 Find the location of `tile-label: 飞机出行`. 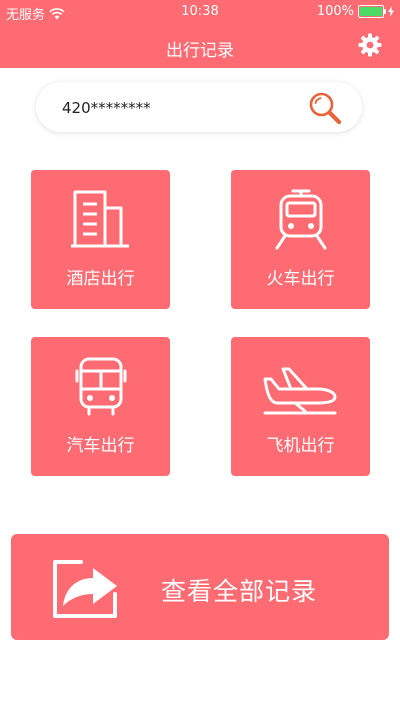

tile-label: 飞机出行 is located at coordinates (300, 446).